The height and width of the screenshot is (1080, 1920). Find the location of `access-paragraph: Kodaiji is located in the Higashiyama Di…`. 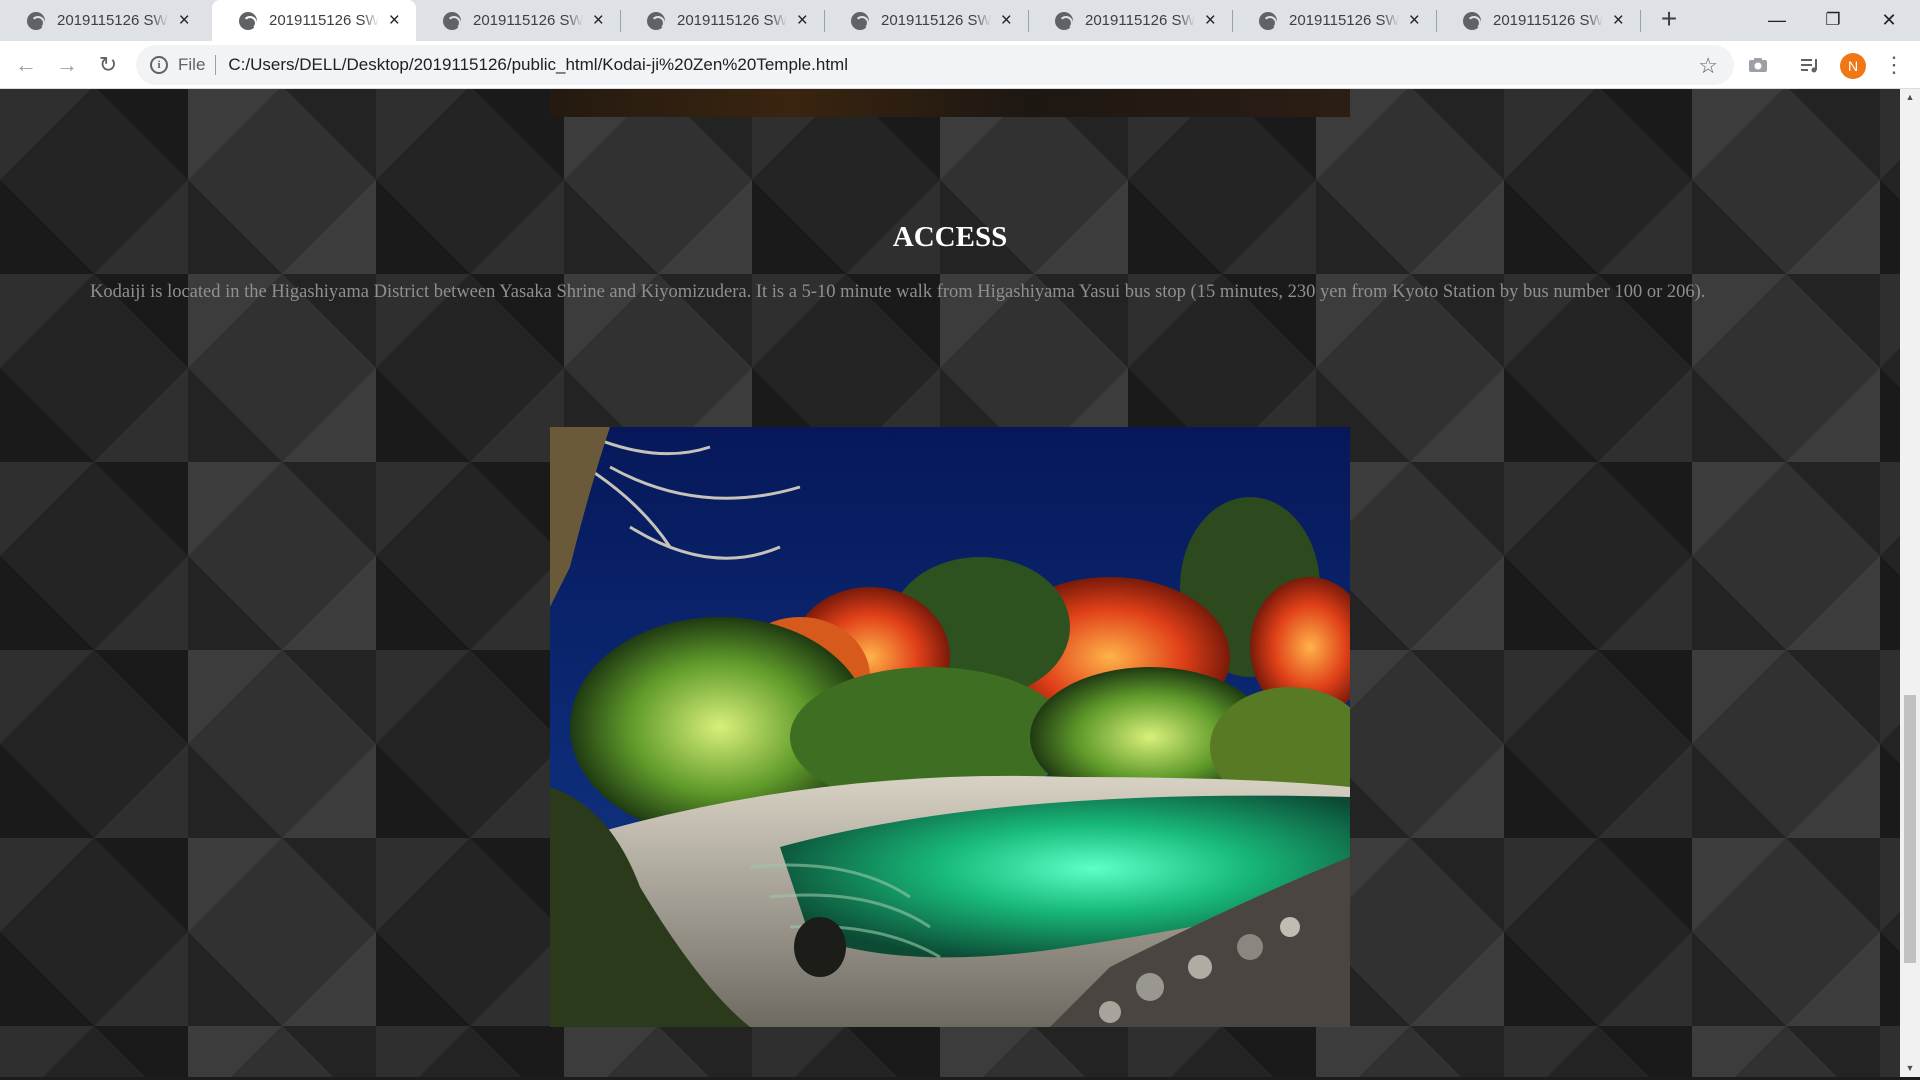

access-paragraph: Kodaiji is located in the Higashiyama Di… is located at coordinates (898, 292).